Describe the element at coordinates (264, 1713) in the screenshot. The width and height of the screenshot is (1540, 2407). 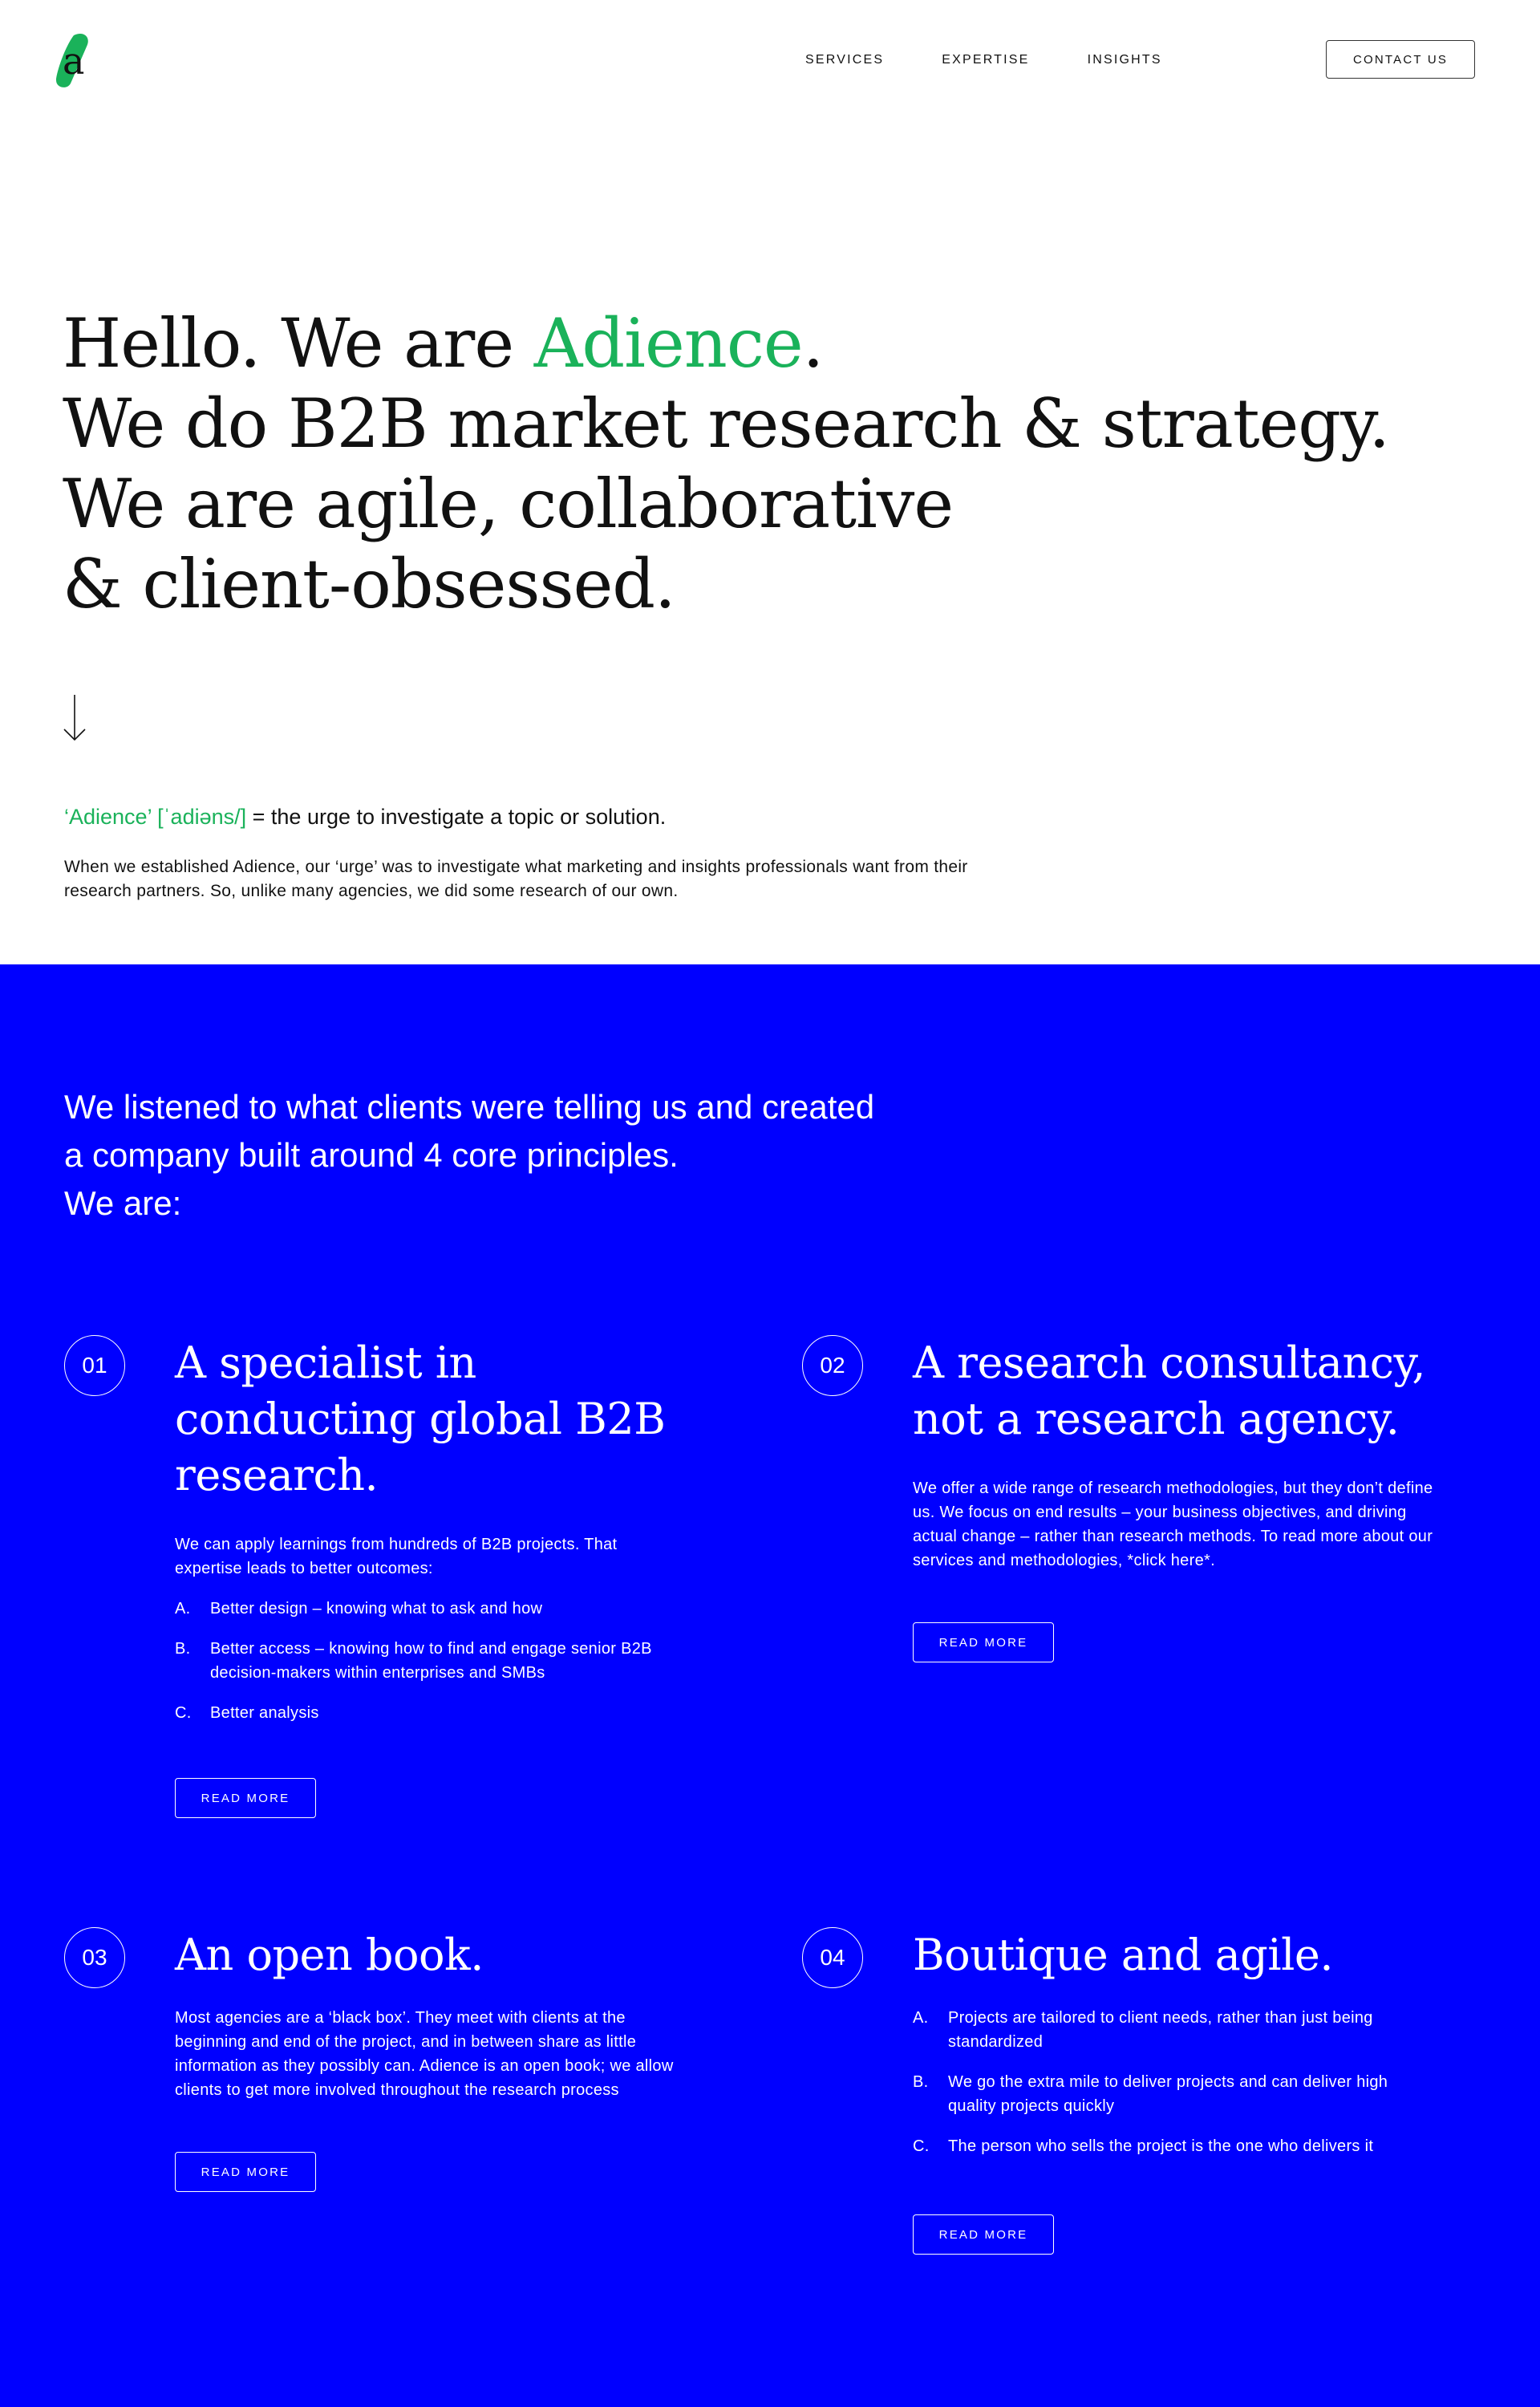
I see `list-text: Better analysis` at that location.